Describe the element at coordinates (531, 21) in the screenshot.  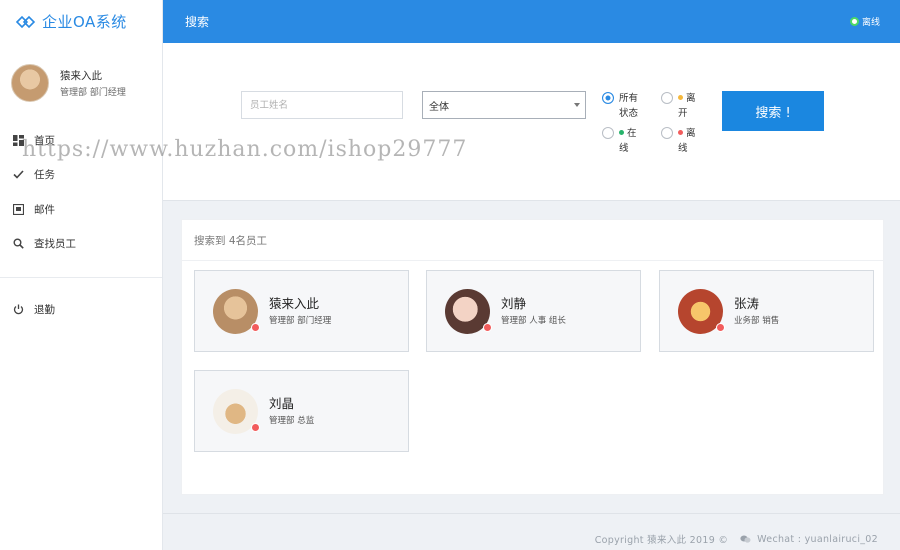
I see `top-bar: 搜索 离线` at that location.